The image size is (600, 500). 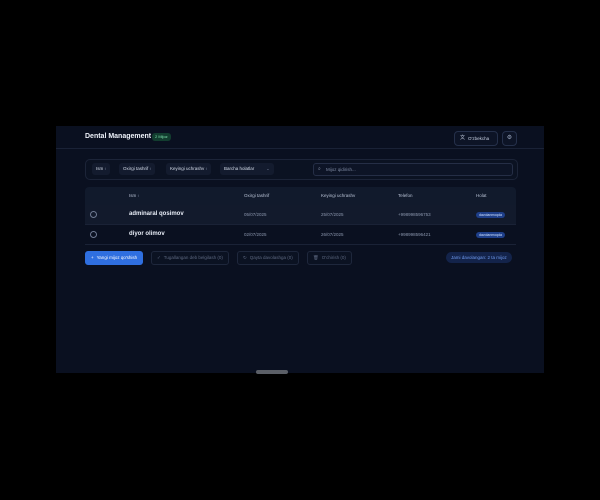 What do you see at coordinates (134, 196) in the screenshot?
I see `column-header-name: Ism↕` at bounding box center [134, 196].